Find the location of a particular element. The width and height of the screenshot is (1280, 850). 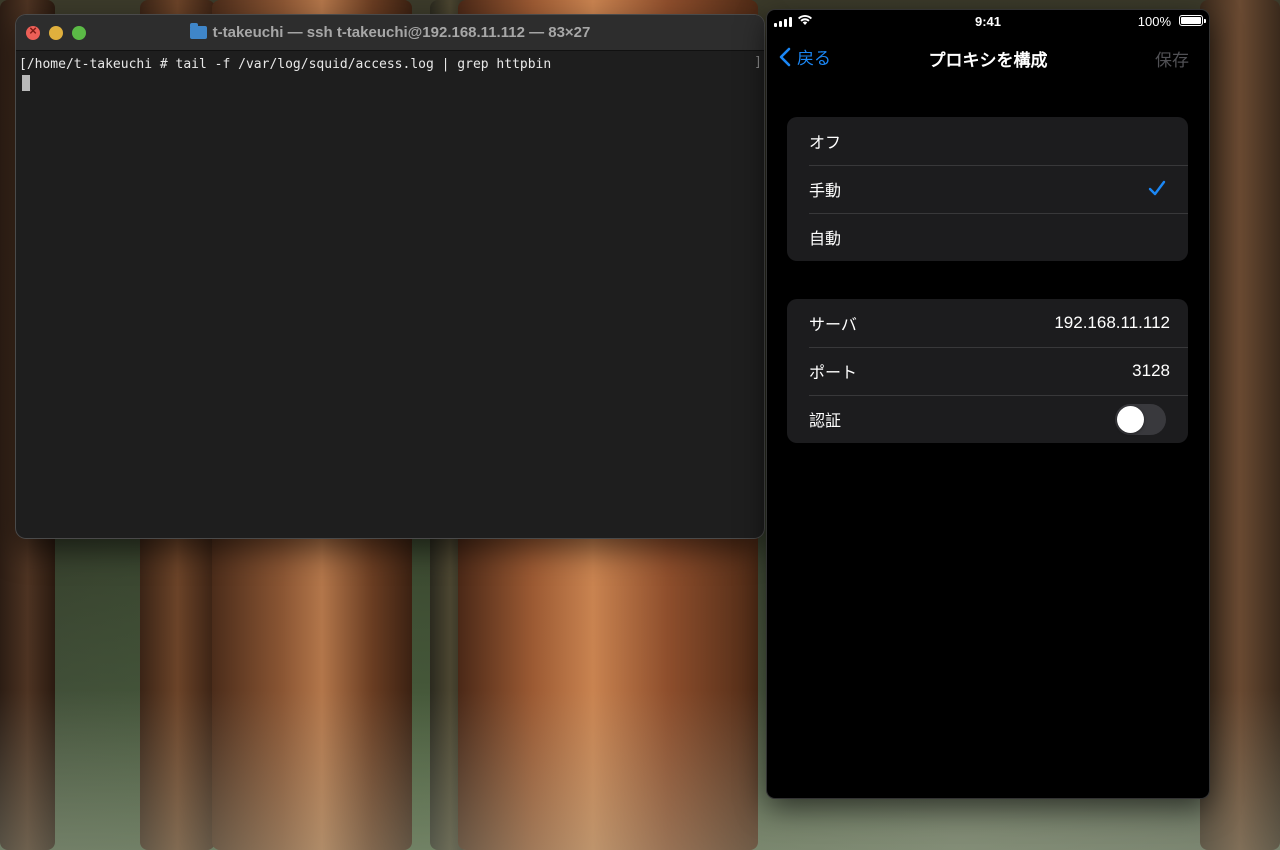

auth-row: 認証 is located at coordinates (987, 419).